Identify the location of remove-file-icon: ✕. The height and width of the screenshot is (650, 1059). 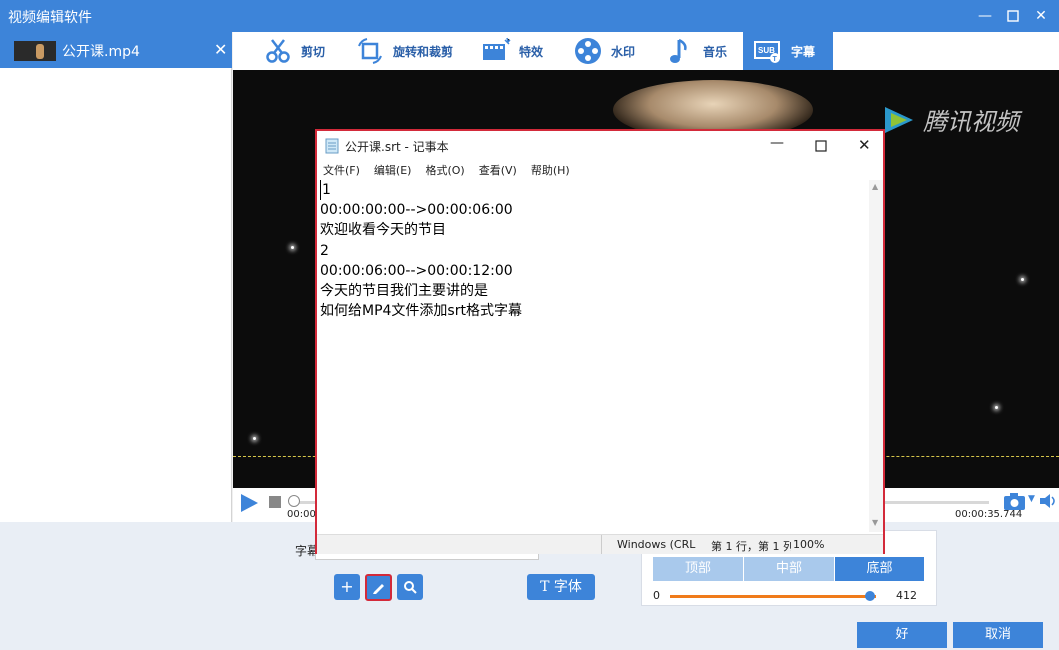
(220, 49).